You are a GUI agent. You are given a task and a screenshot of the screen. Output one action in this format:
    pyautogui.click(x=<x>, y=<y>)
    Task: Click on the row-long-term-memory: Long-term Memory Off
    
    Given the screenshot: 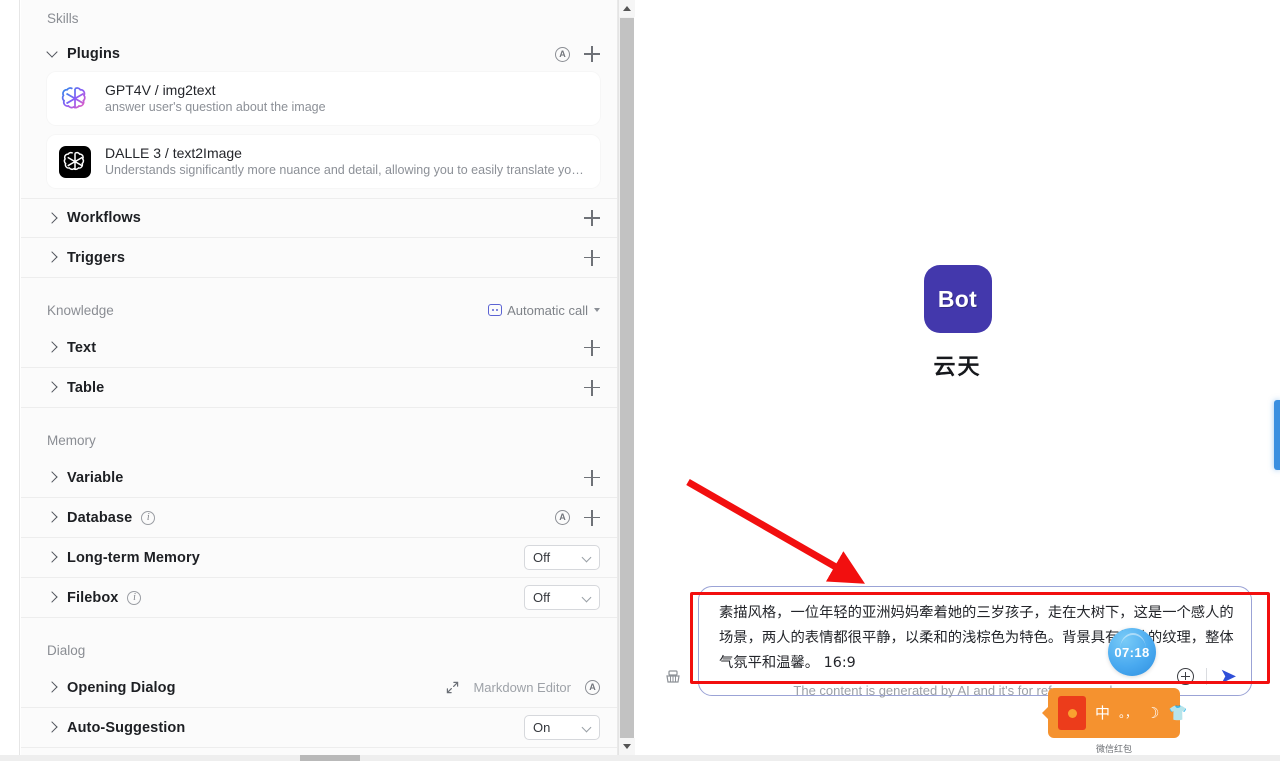 What is the action you would take?
    pyautogui.click(x=319, y=558)
    